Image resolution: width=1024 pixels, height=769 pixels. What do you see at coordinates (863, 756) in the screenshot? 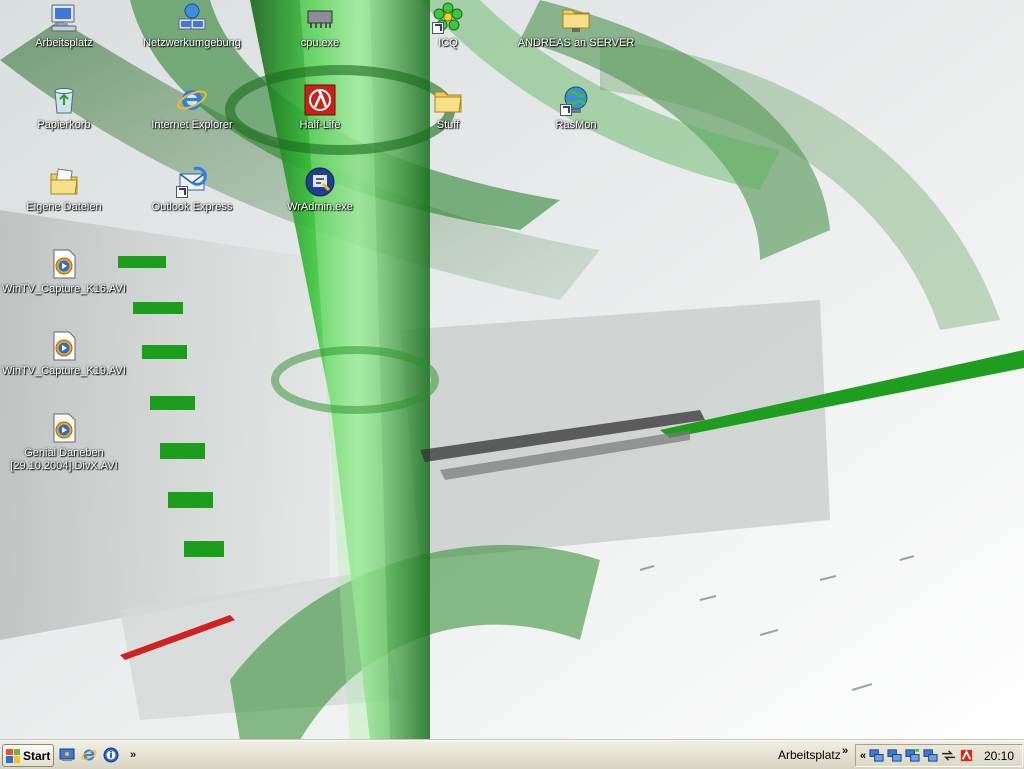
I see `tray-expand-chevron: «` at bounding box center [863, 756].